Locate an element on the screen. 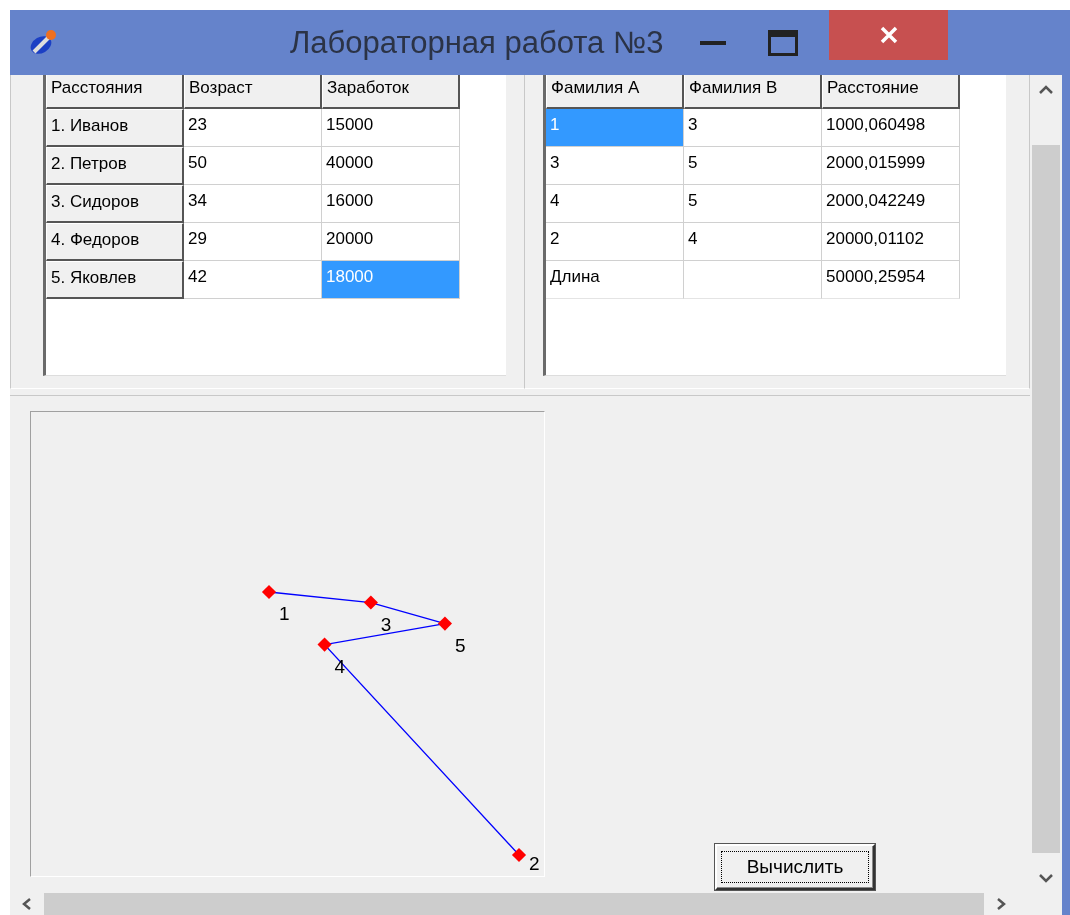 The height and width of the screenshot is (915, 1070). table-cell: Длина is located at coordinates (615, 280).